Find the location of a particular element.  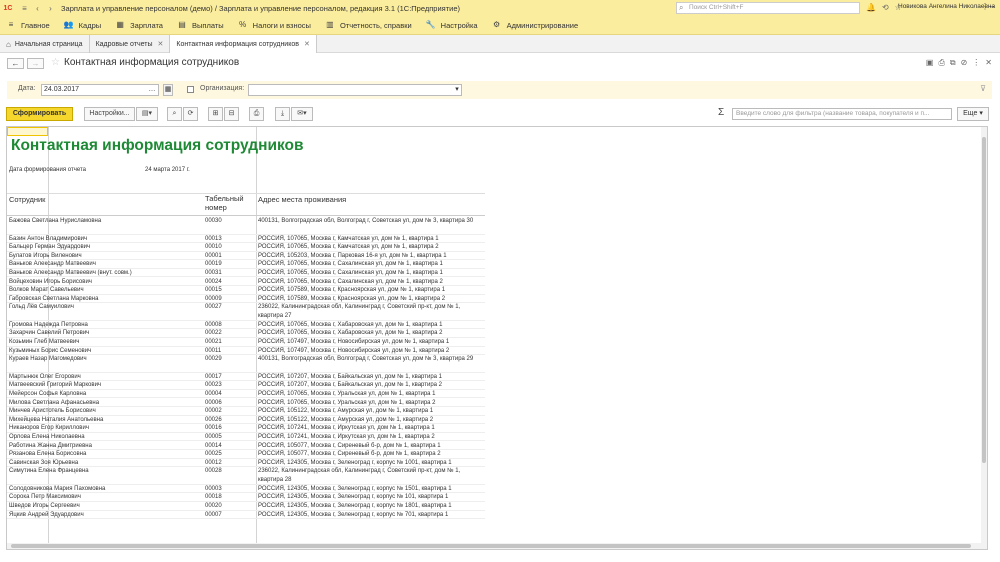

back-button: ← is located at coordinates (15, 63).